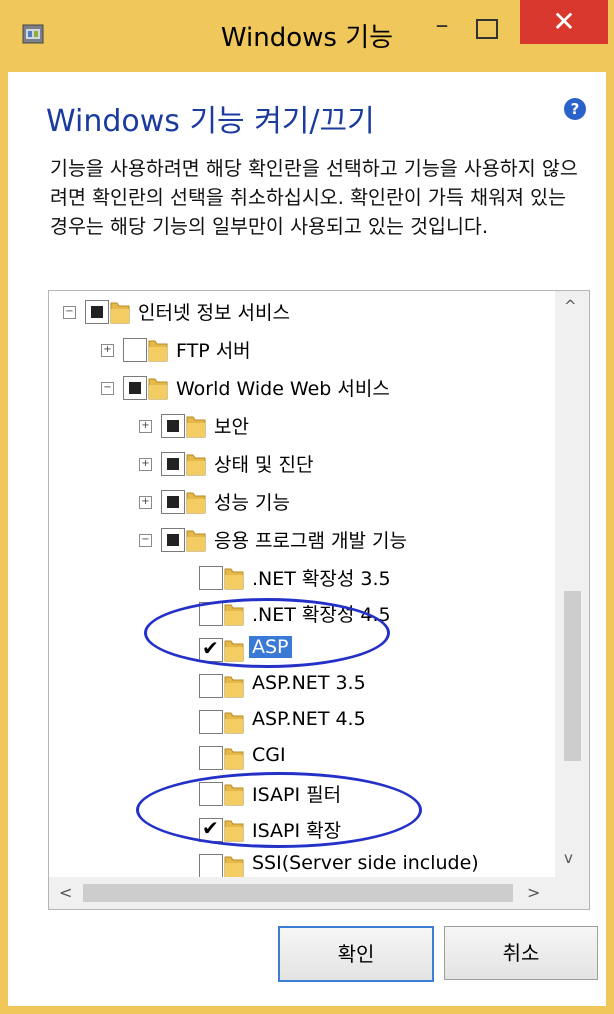  I want to click on maximize-icon, so click(487, 29).